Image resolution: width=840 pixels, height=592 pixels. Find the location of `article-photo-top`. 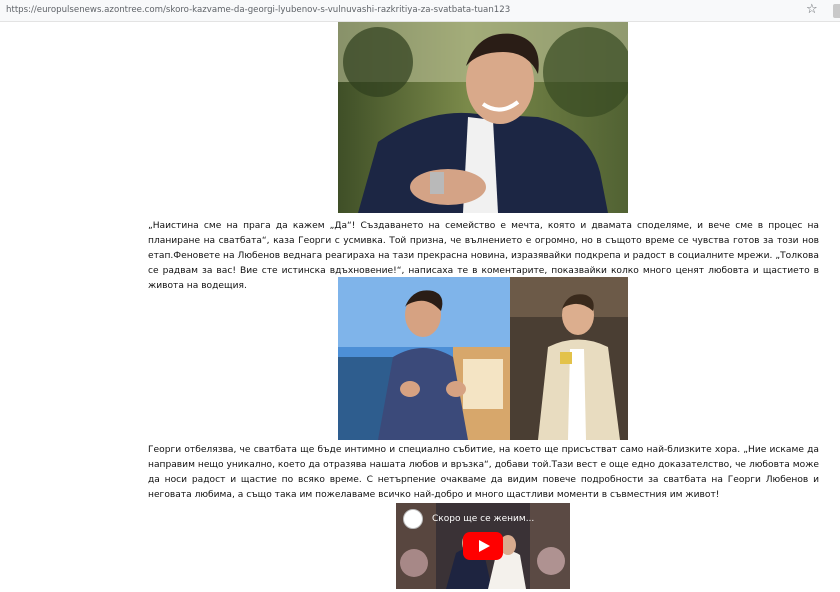

article-photo-top is located at coordinates (483, 117).